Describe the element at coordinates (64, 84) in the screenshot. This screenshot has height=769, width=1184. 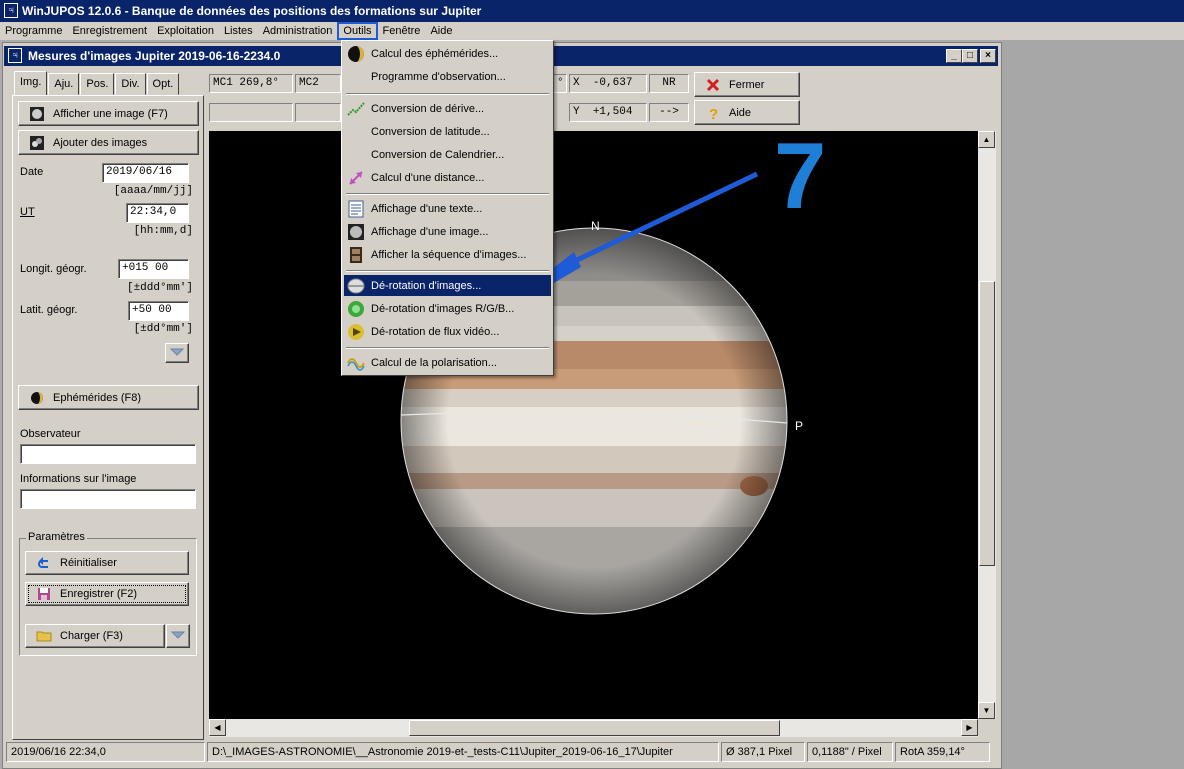
I see `tab-aju: Aju.` at that location.